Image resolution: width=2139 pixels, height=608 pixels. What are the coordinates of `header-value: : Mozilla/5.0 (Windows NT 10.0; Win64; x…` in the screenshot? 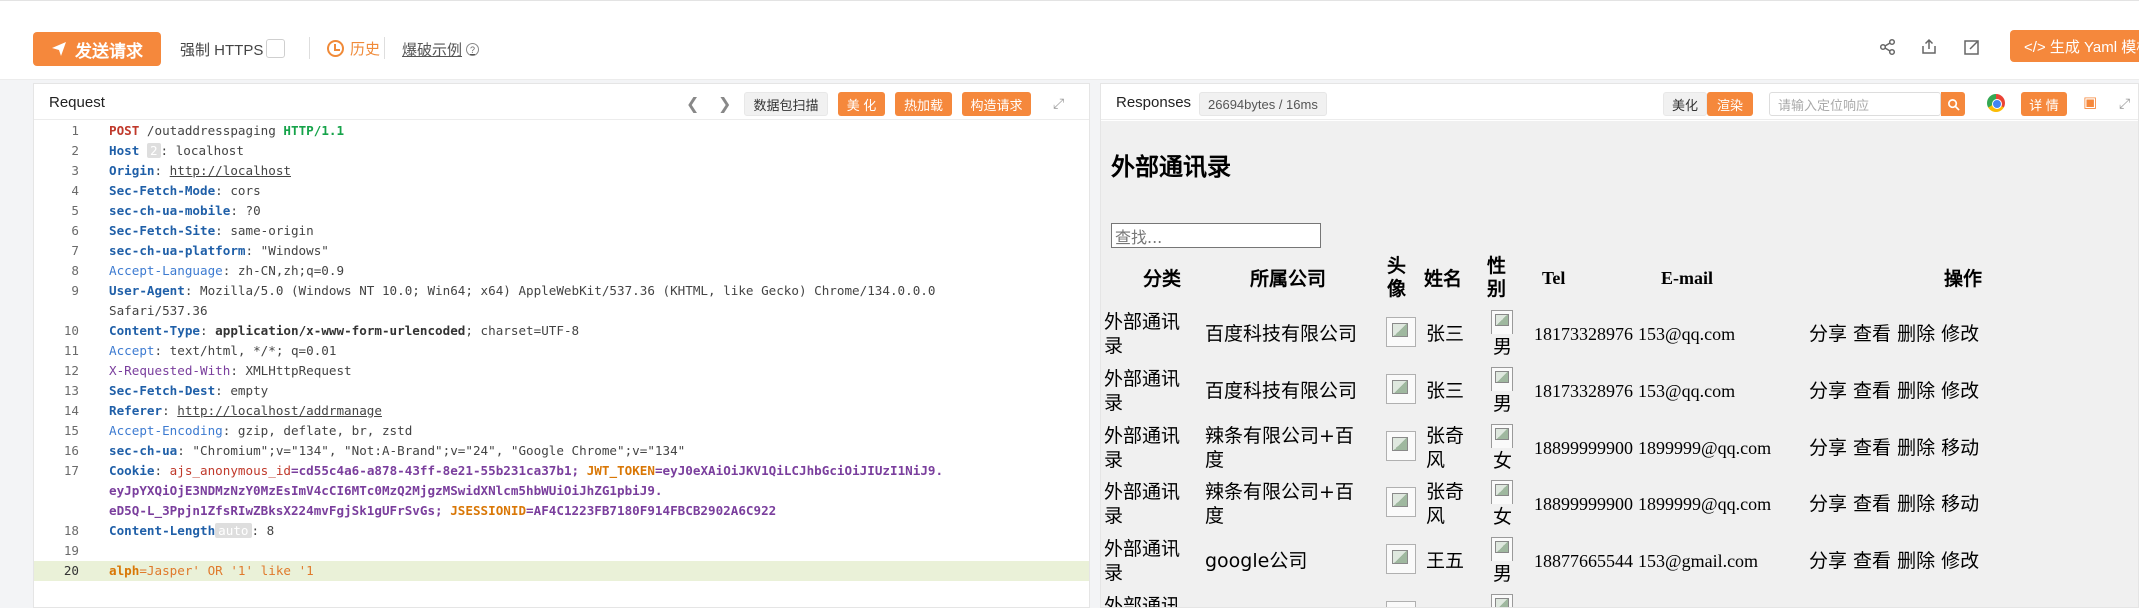 It's located at (560, 290).